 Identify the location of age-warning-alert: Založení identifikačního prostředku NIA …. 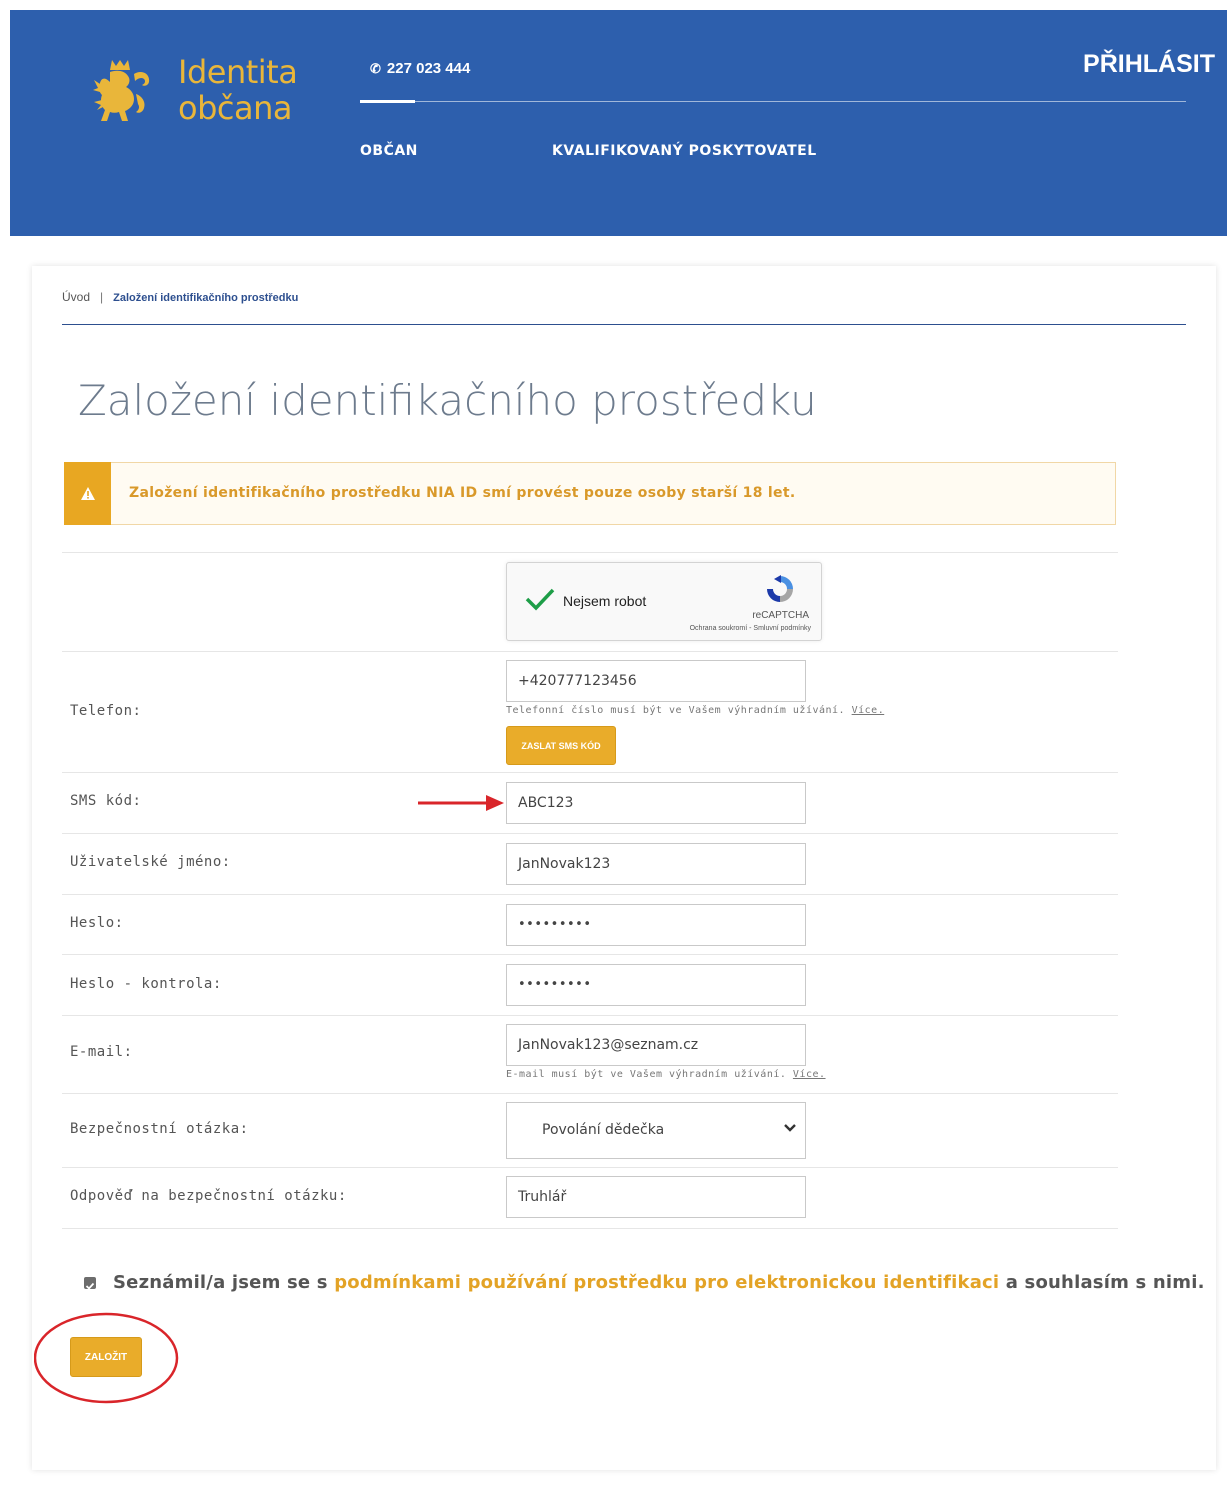
(590, 493).